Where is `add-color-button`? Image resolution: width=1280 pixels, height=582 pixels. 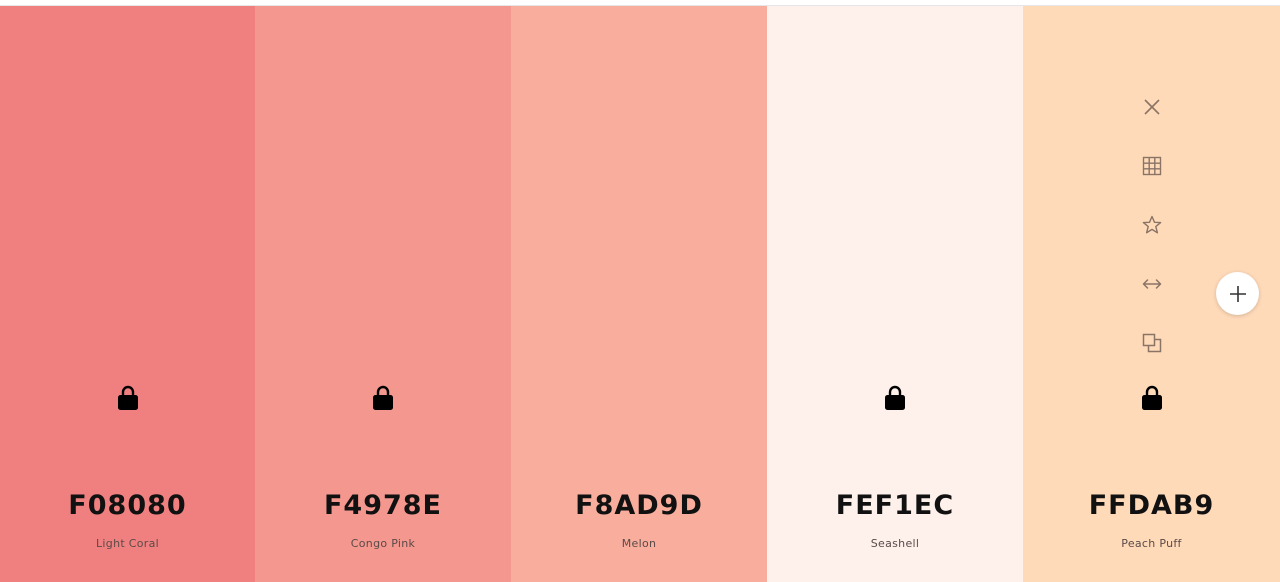 add-color-button is located at coordinates (1237, 293).